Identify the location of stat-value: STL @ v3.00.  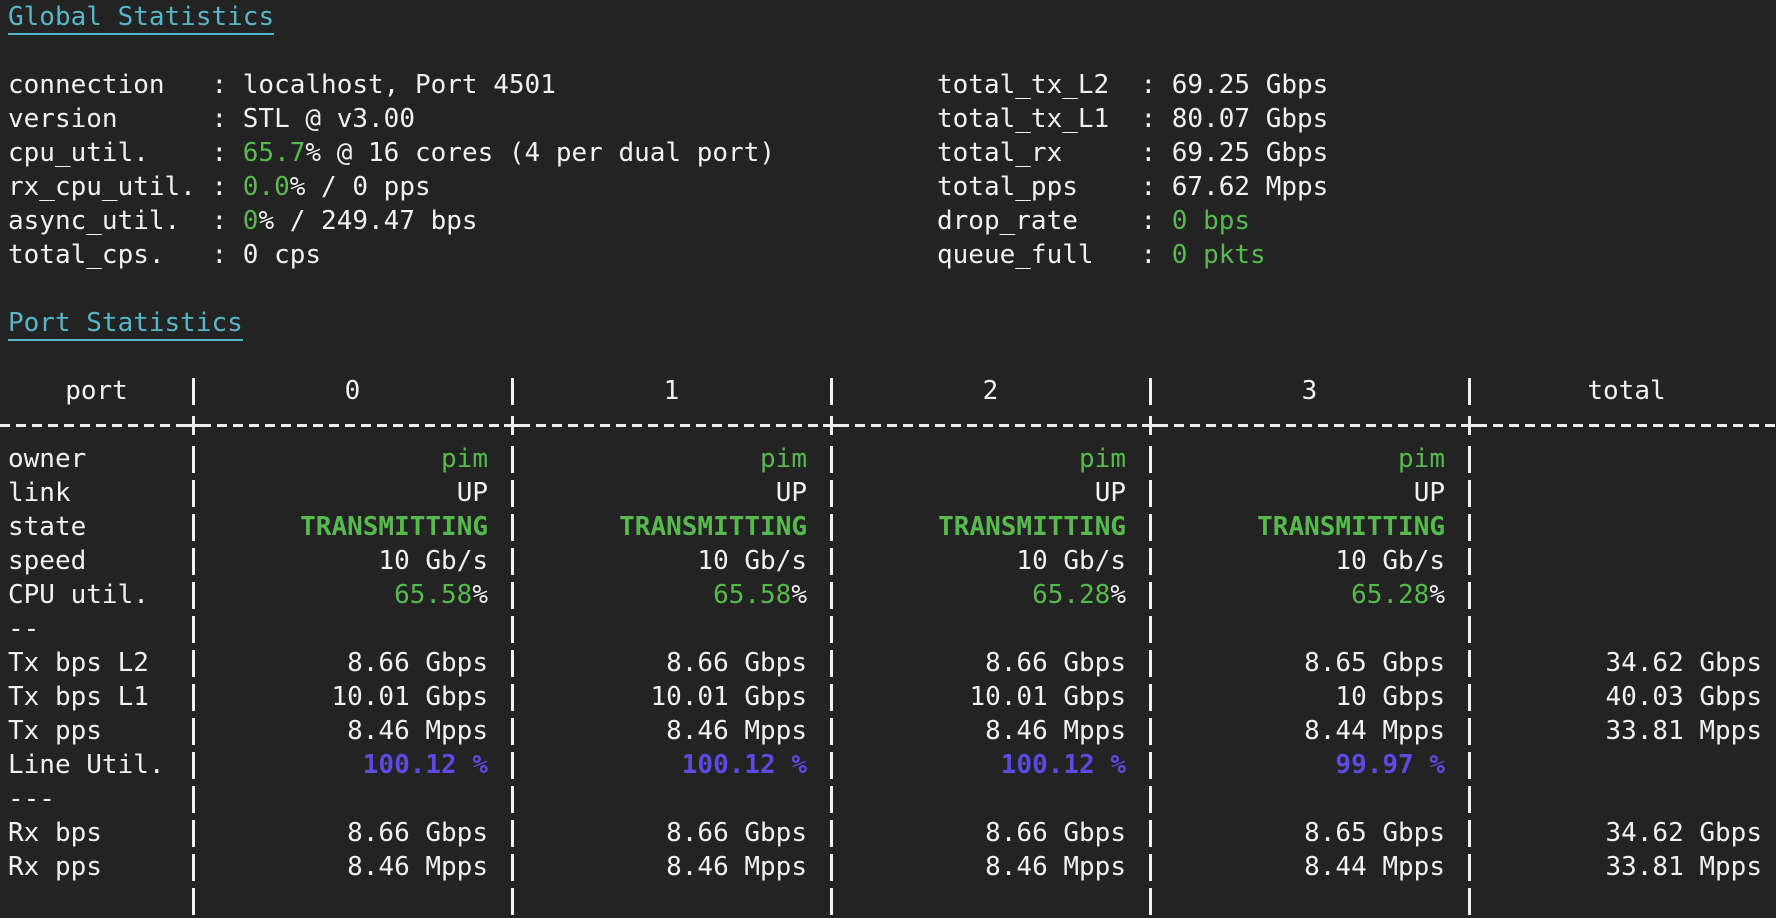
(328, 119).